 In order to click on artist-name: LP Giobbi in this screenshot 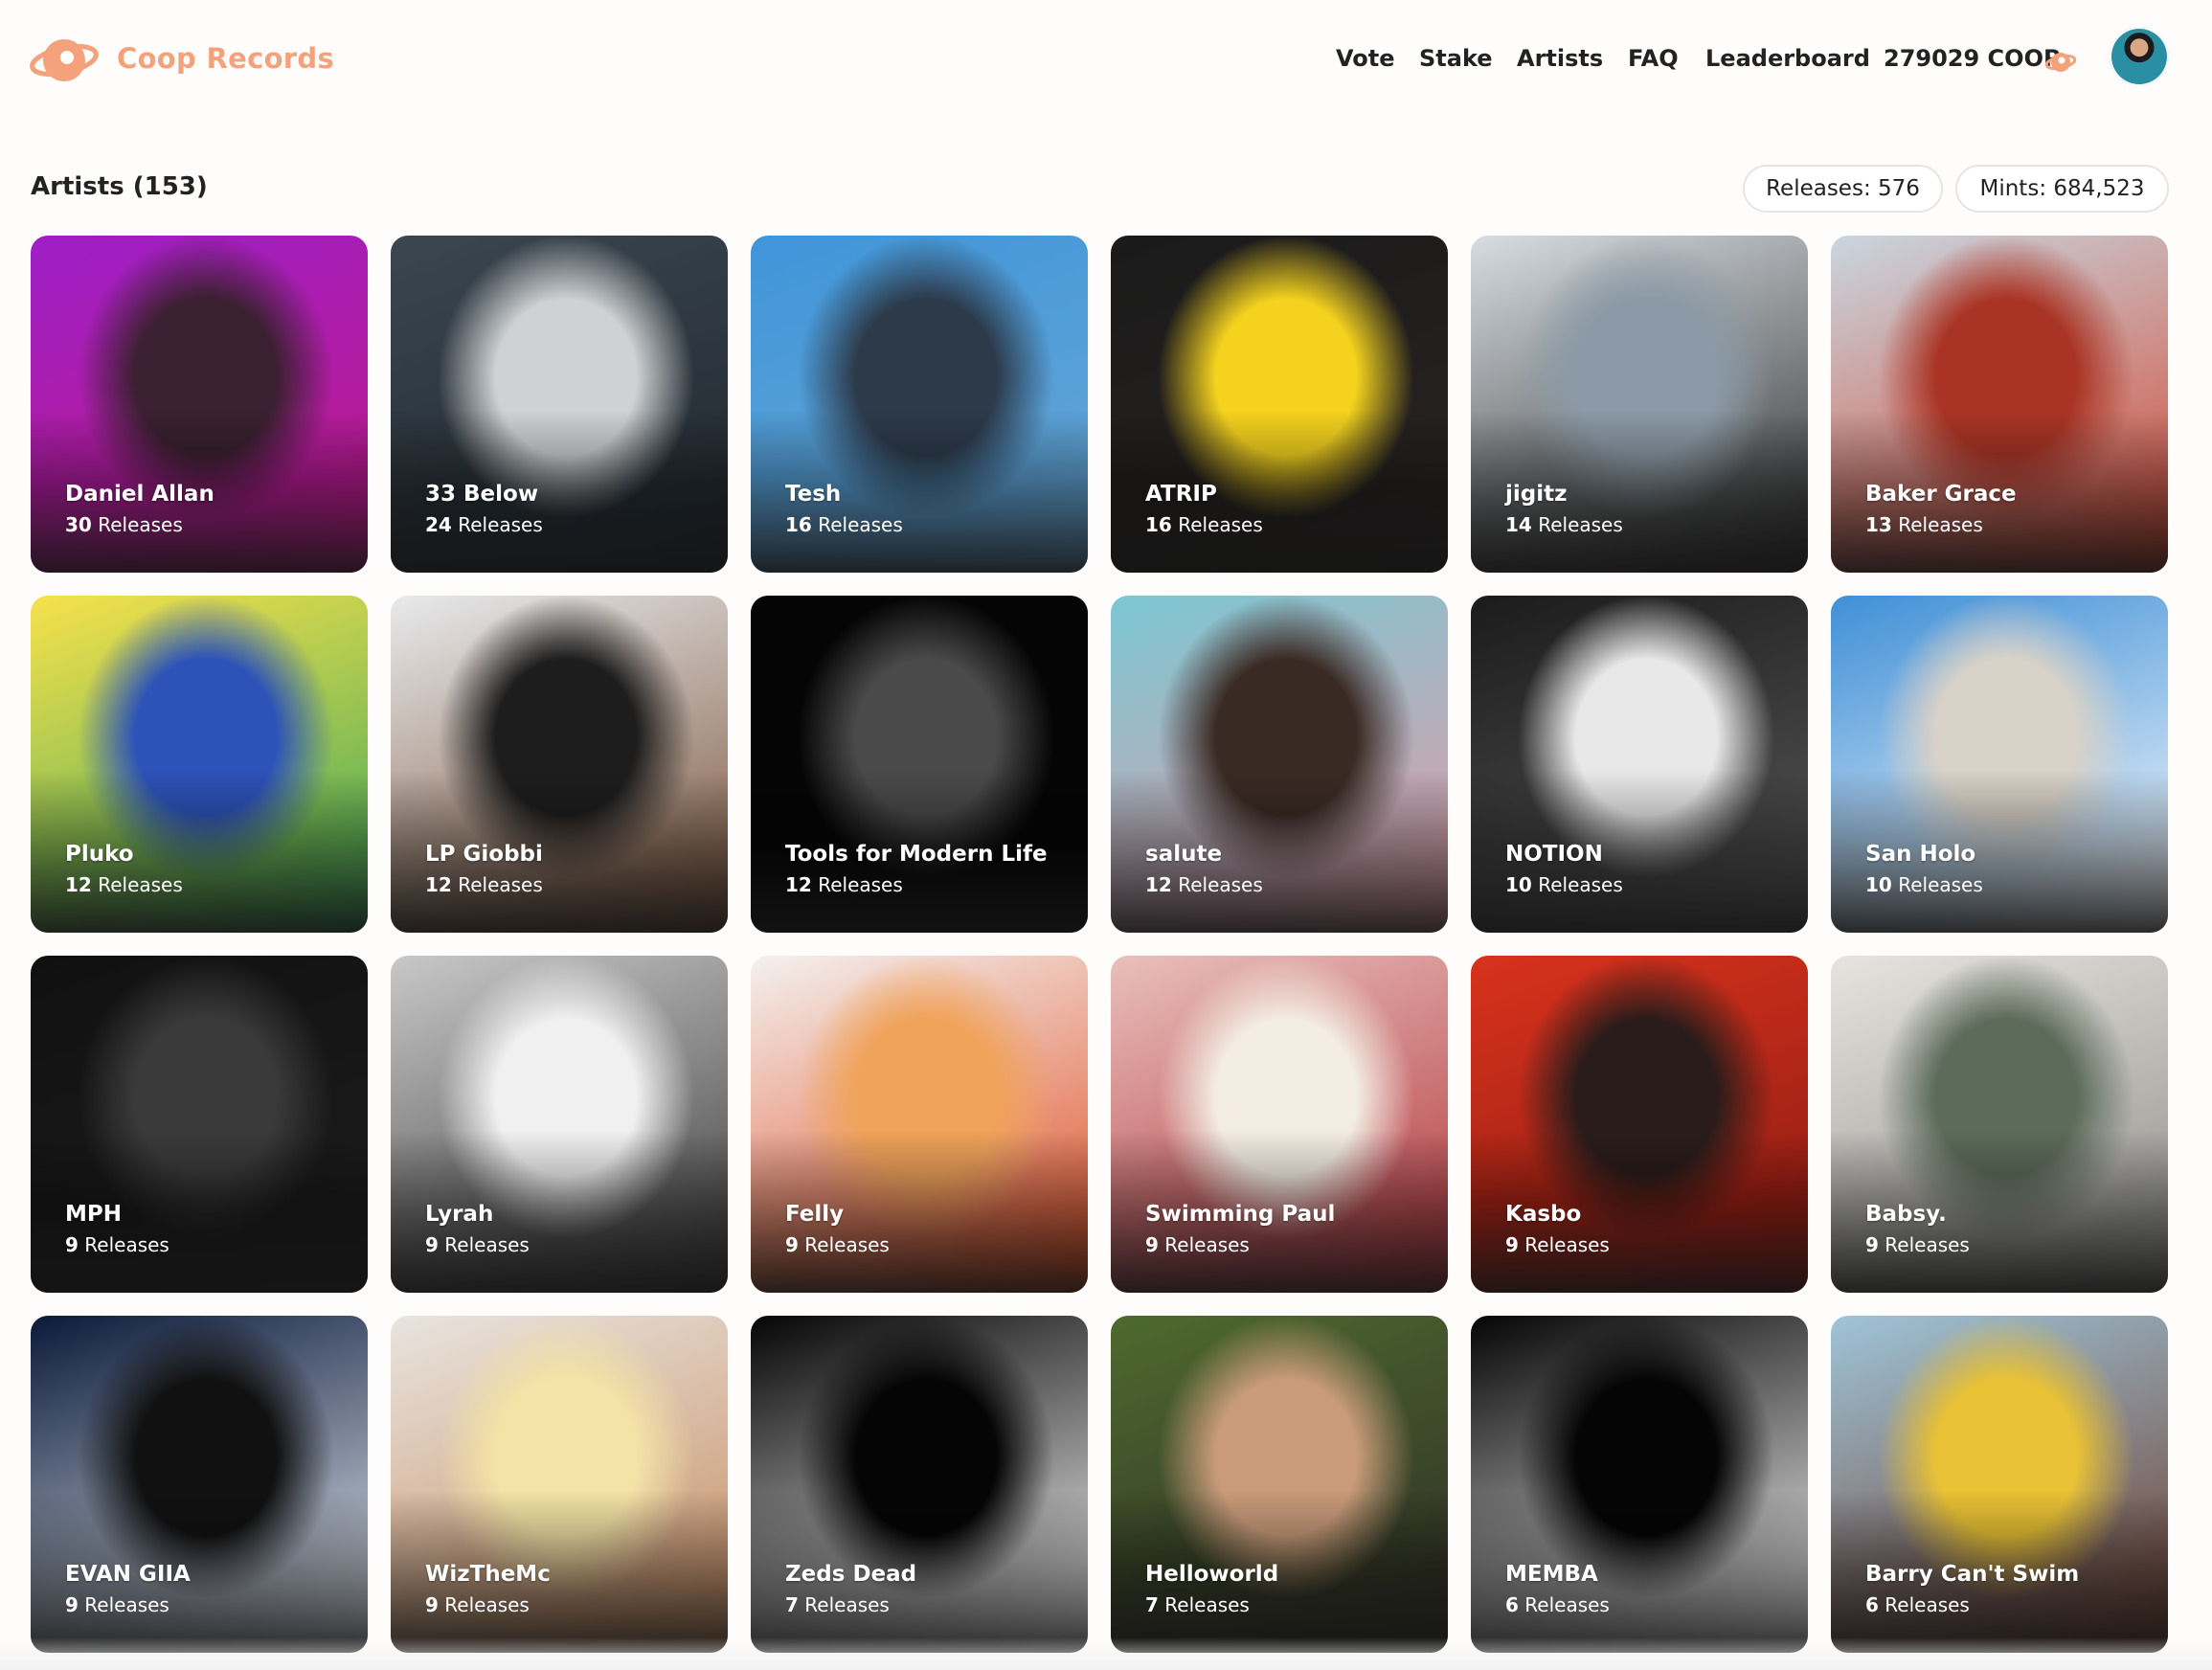, I will do `click(484, 854)`.